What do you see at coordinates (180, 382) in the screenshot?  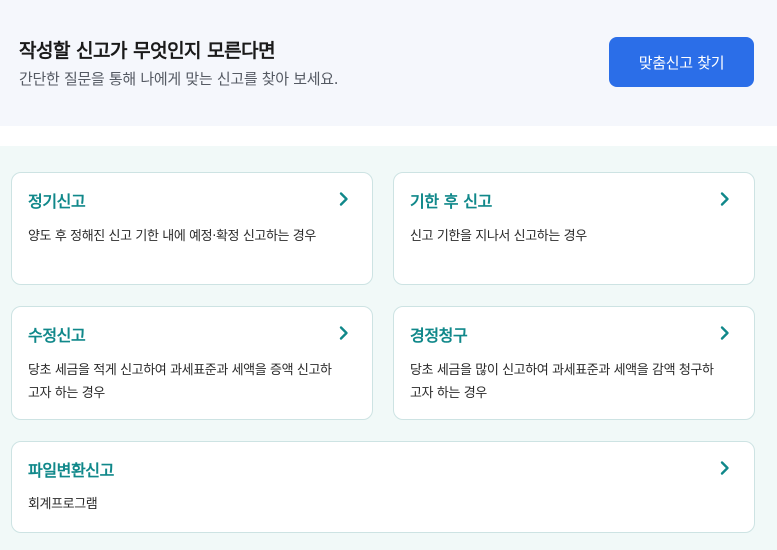 I see `card-description: 당초 세금을 적게 신고하여 과세표준과 세액을 증액 신고하고자 하는 경우` at bounding box center [180, 382].